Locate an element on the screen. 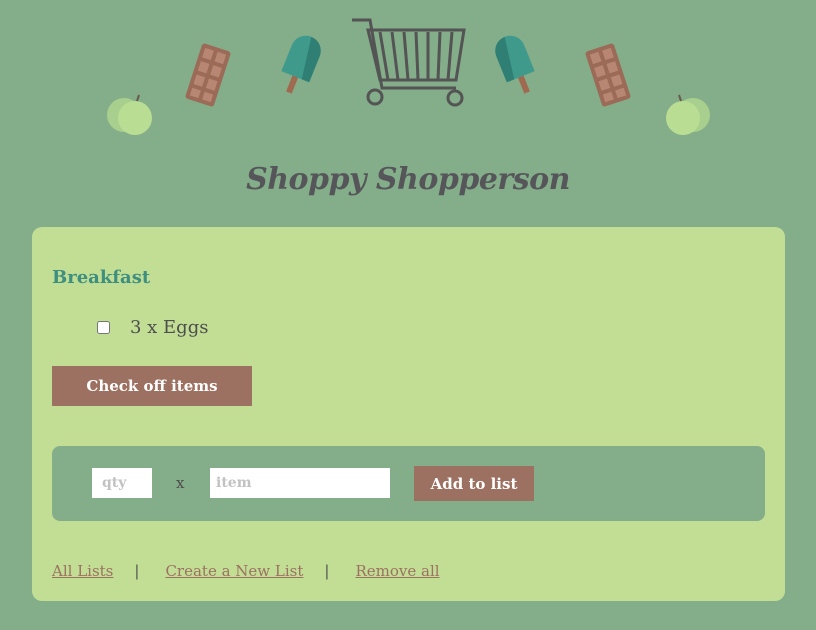 The width and height of the screenshot is (816, 630). list-name: Breakfast is located at coordinates (101, 277).